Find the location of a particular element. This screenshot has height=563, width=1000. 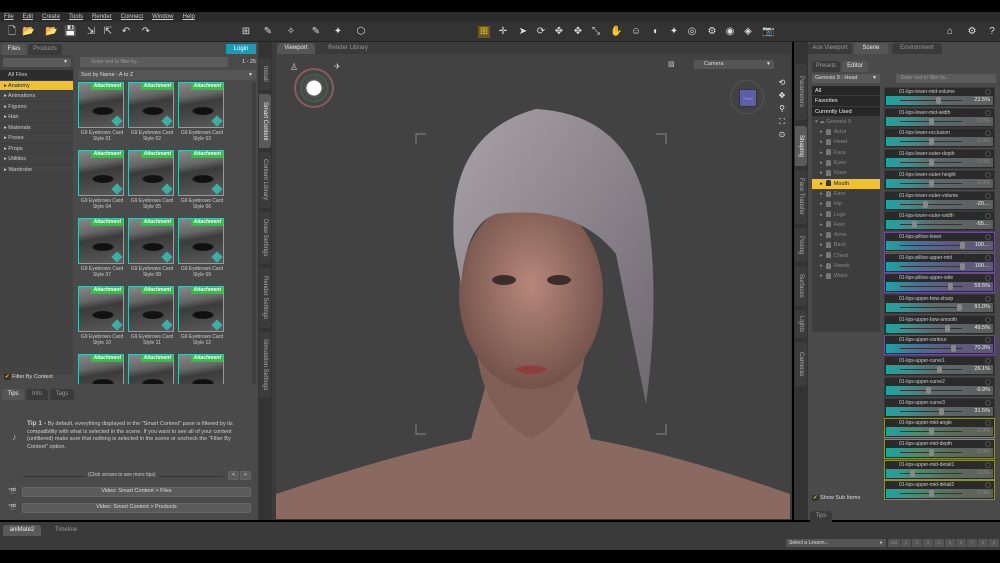

slider-value: 22.5% is located at coordinates (982, 100).